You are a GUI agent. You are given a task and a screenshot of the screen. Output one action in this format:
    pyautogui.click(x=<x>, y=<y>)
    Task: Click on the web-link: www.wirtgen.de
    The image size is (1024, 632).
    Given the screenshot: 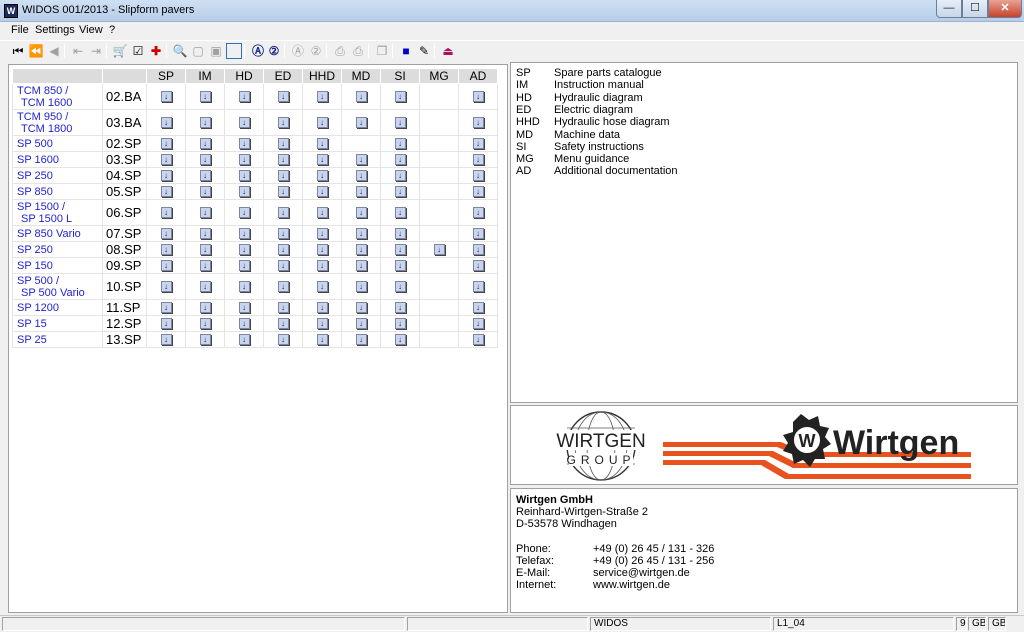 What is the action you would take?
    pyautogui.click(x=631, y=585)
    